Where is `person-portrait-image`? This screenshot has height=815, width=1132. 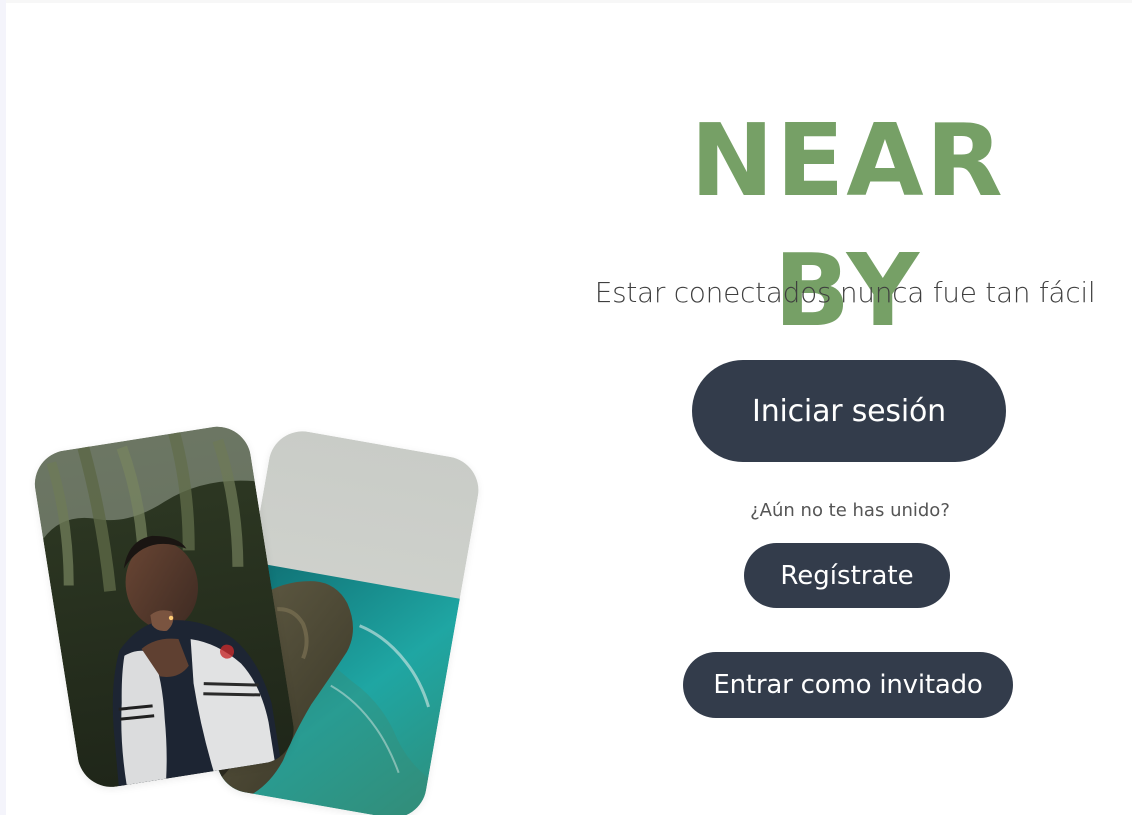
person-portrait-image is located at coordinates (164, 606).